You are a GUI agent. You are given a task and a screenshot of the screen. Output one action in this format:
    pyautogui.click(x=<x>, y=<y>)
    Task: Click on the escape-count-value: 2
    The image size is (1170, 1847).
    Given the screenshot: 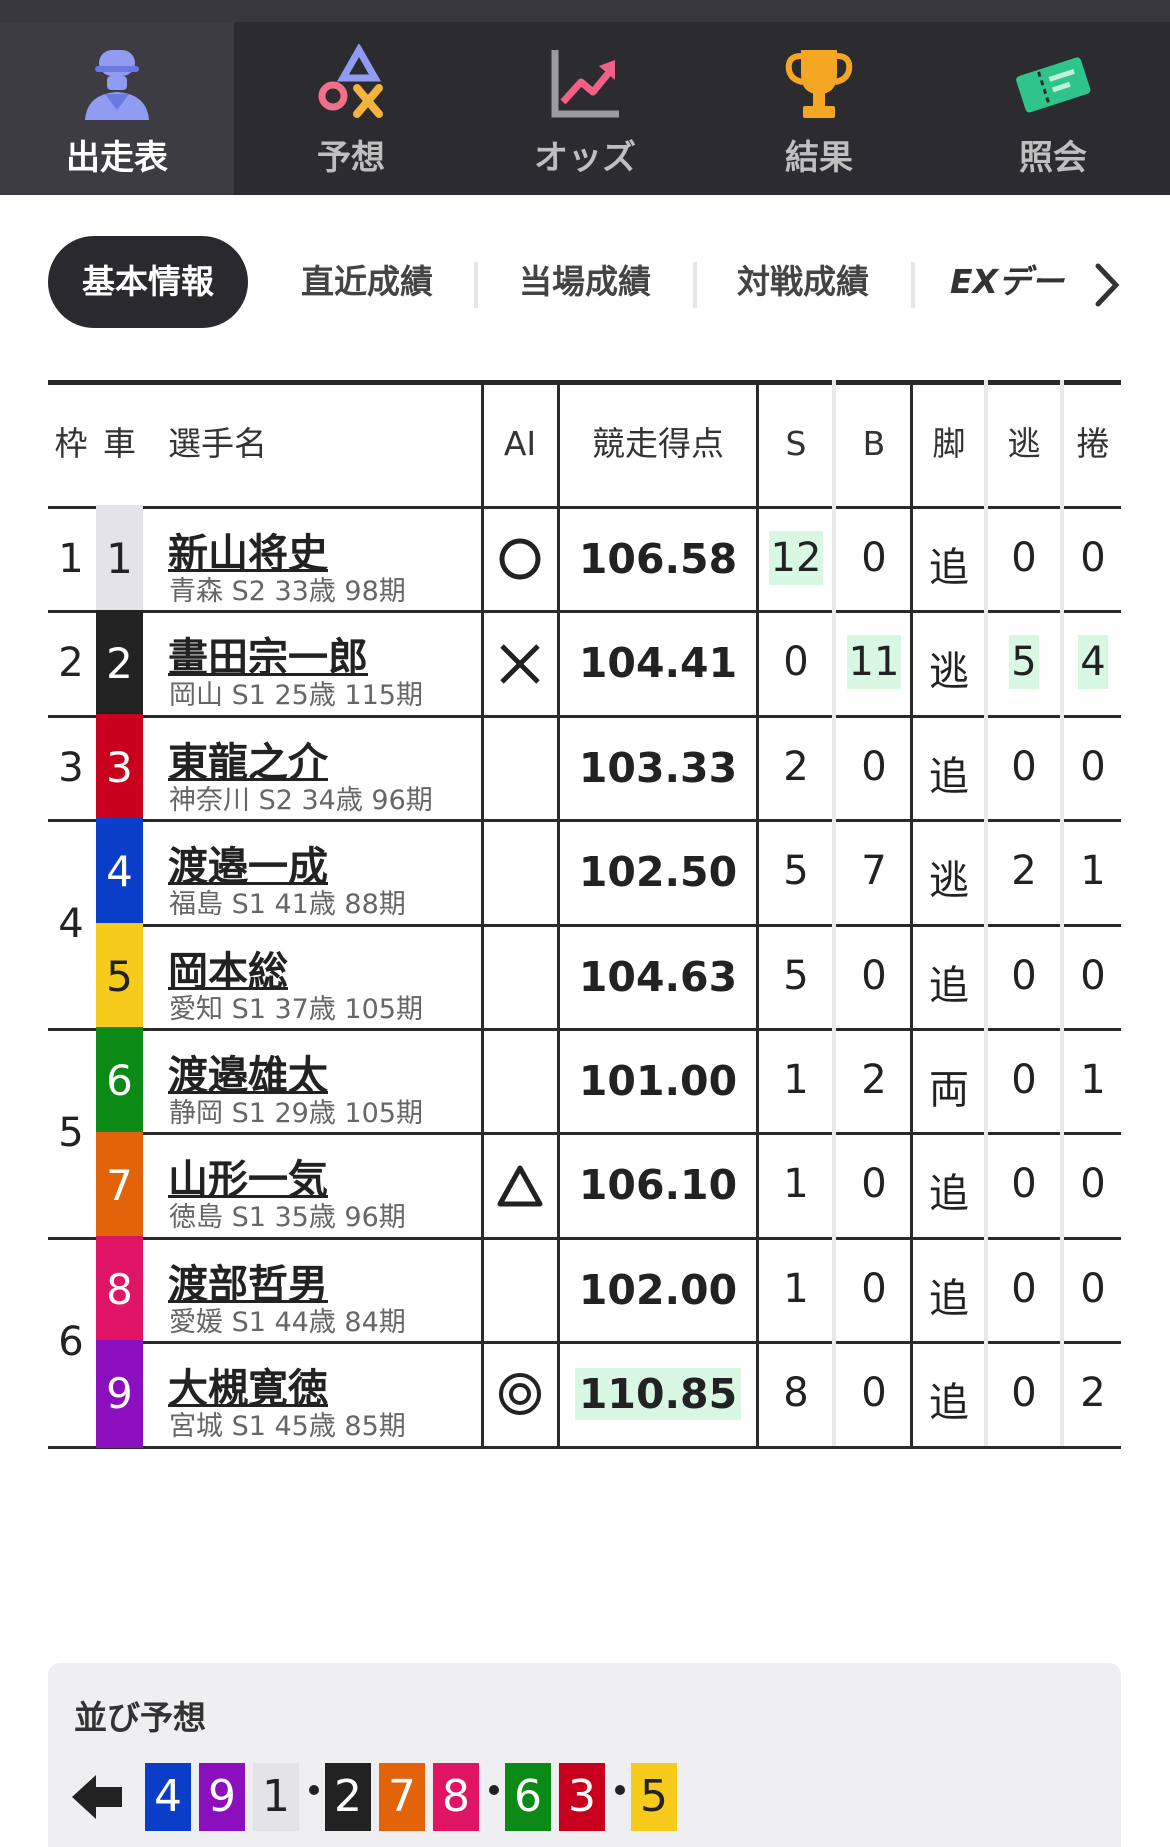 What is the action you would take?
    pyautogui.click(x=1024, y=871)
    